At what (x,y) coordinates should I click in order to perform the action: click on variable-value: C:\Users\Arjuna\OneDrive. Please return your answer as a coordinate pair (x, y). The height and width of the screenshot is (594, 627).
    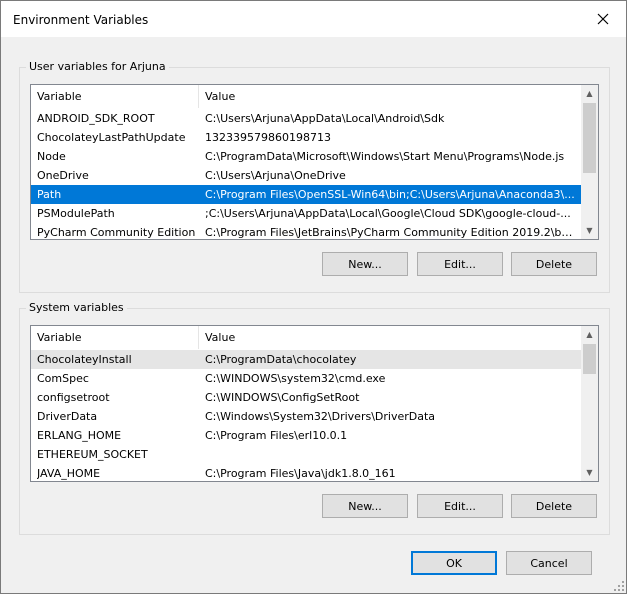
    Looking at the image, I should click on (275, 175).